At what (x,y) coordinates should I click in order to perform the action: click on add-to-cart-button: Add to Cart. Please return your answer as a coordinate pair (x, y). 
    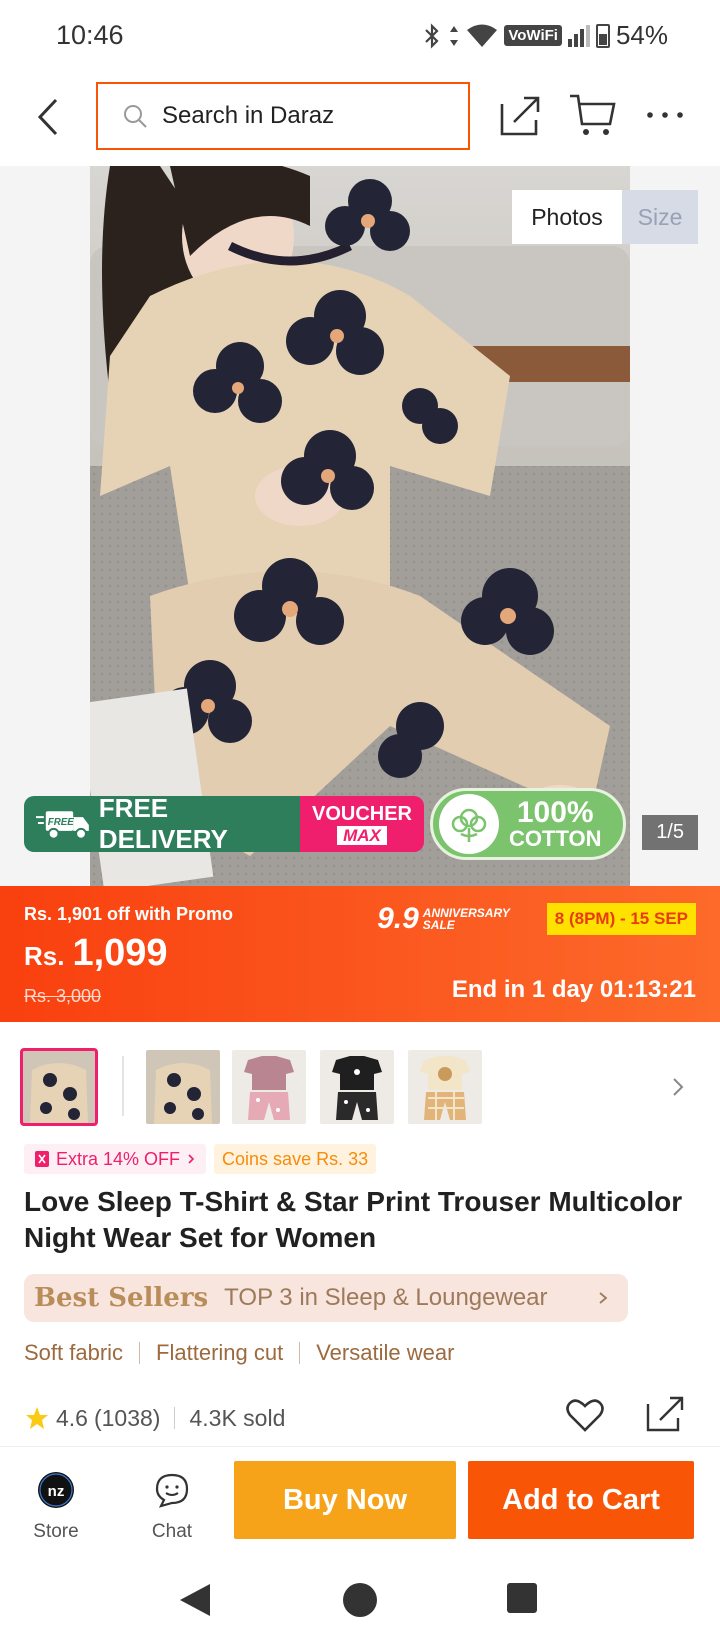
    Looking at the image, I should click on (581, 1500).